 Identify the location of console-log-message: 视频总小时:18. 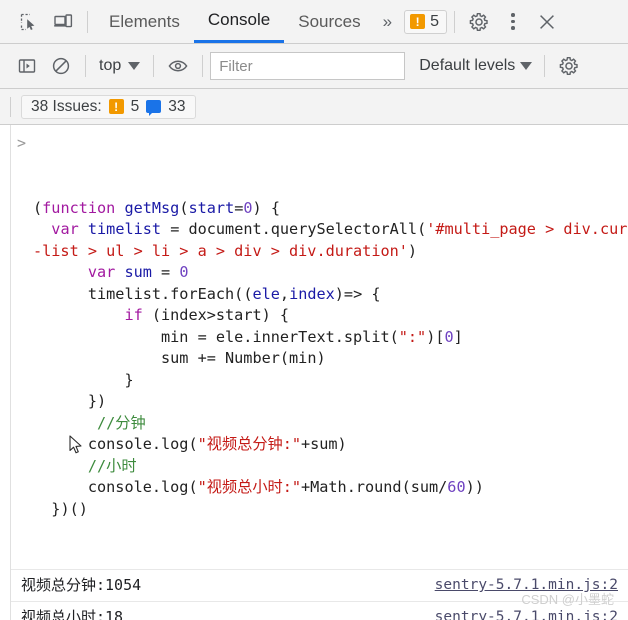
(72, 614).